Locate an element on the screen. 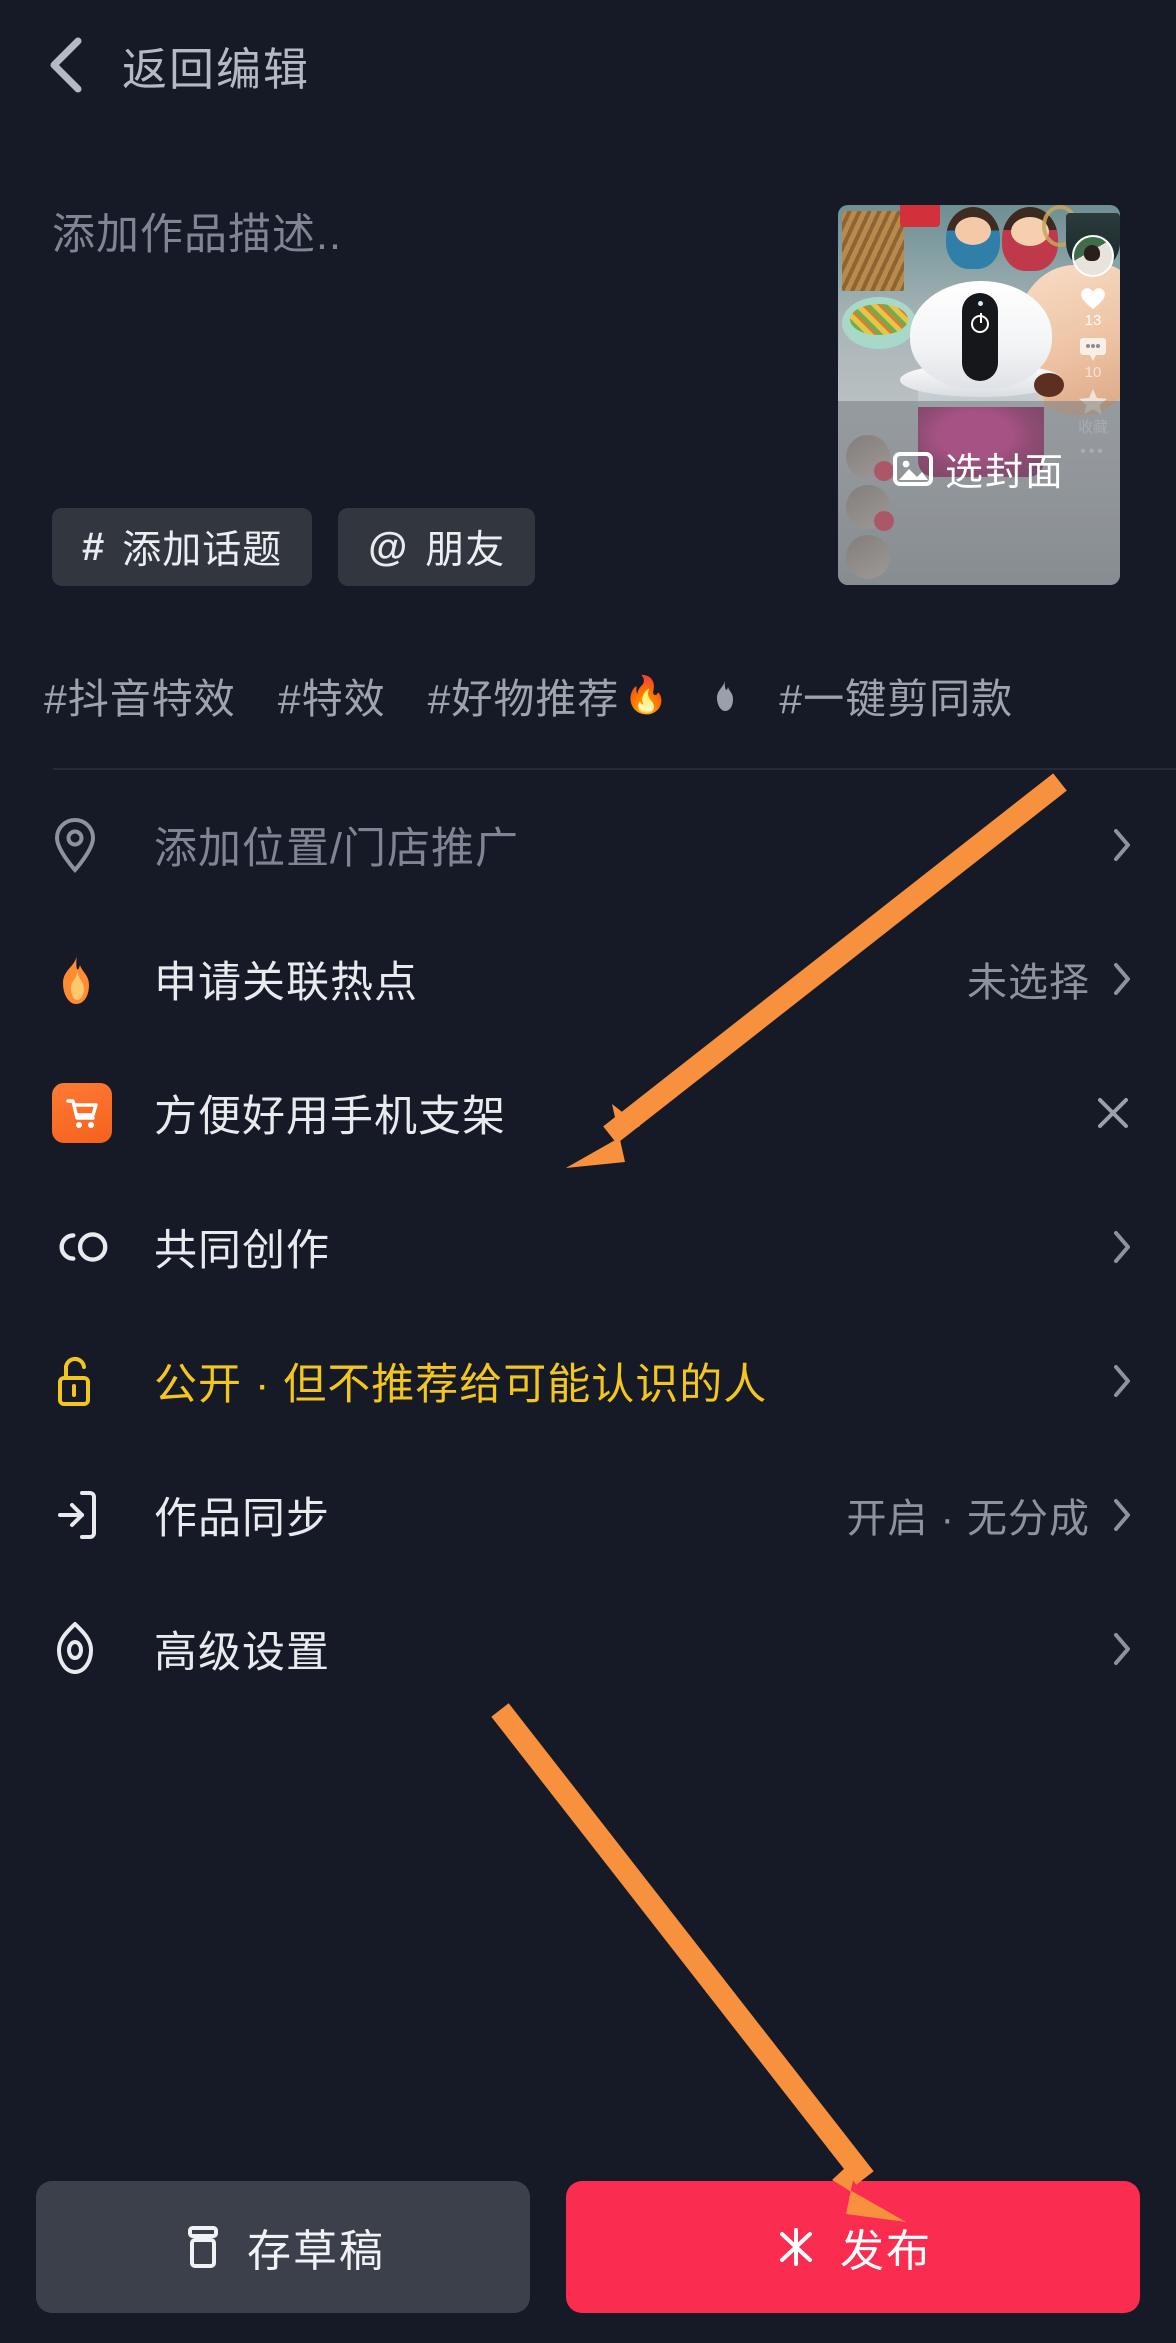 The height and width of the screenshot is (2343, 1176). suggested-tag: #好物推荐 🔥 is located at coordinates (549, 695).